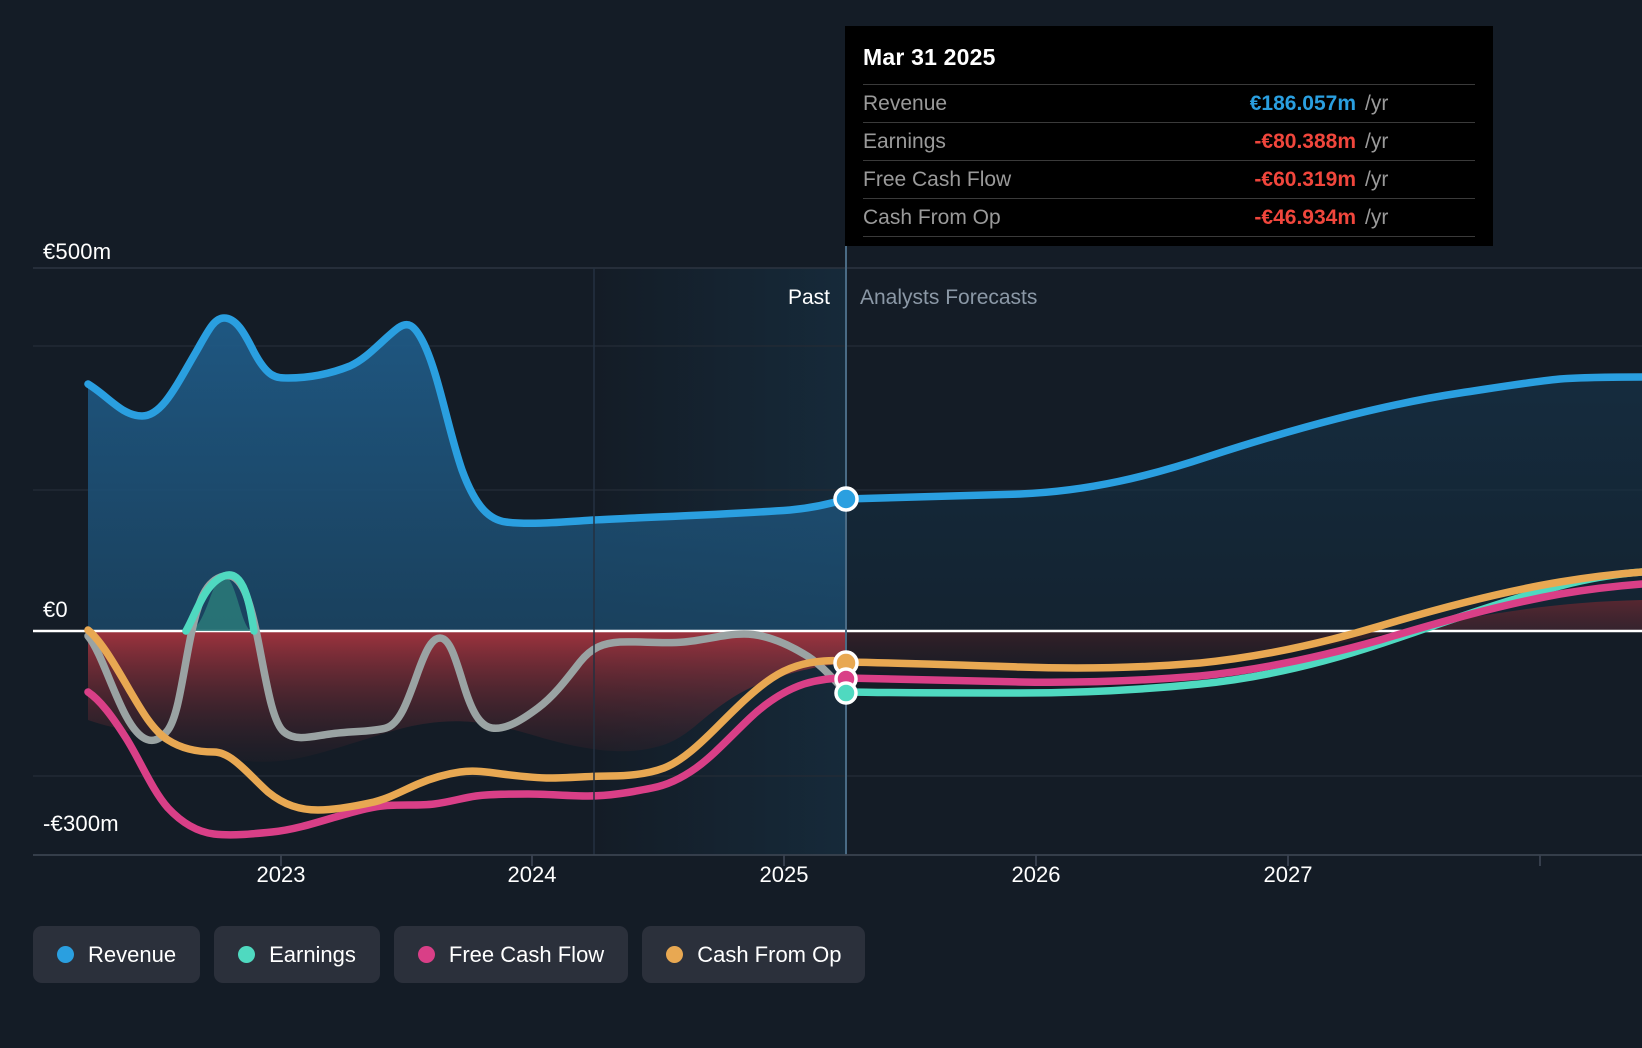  Describe the element at coordinates (526, 954) in the screenshot. I see `legend-label-free-cash-flow: Free Cash Flow` at that location.